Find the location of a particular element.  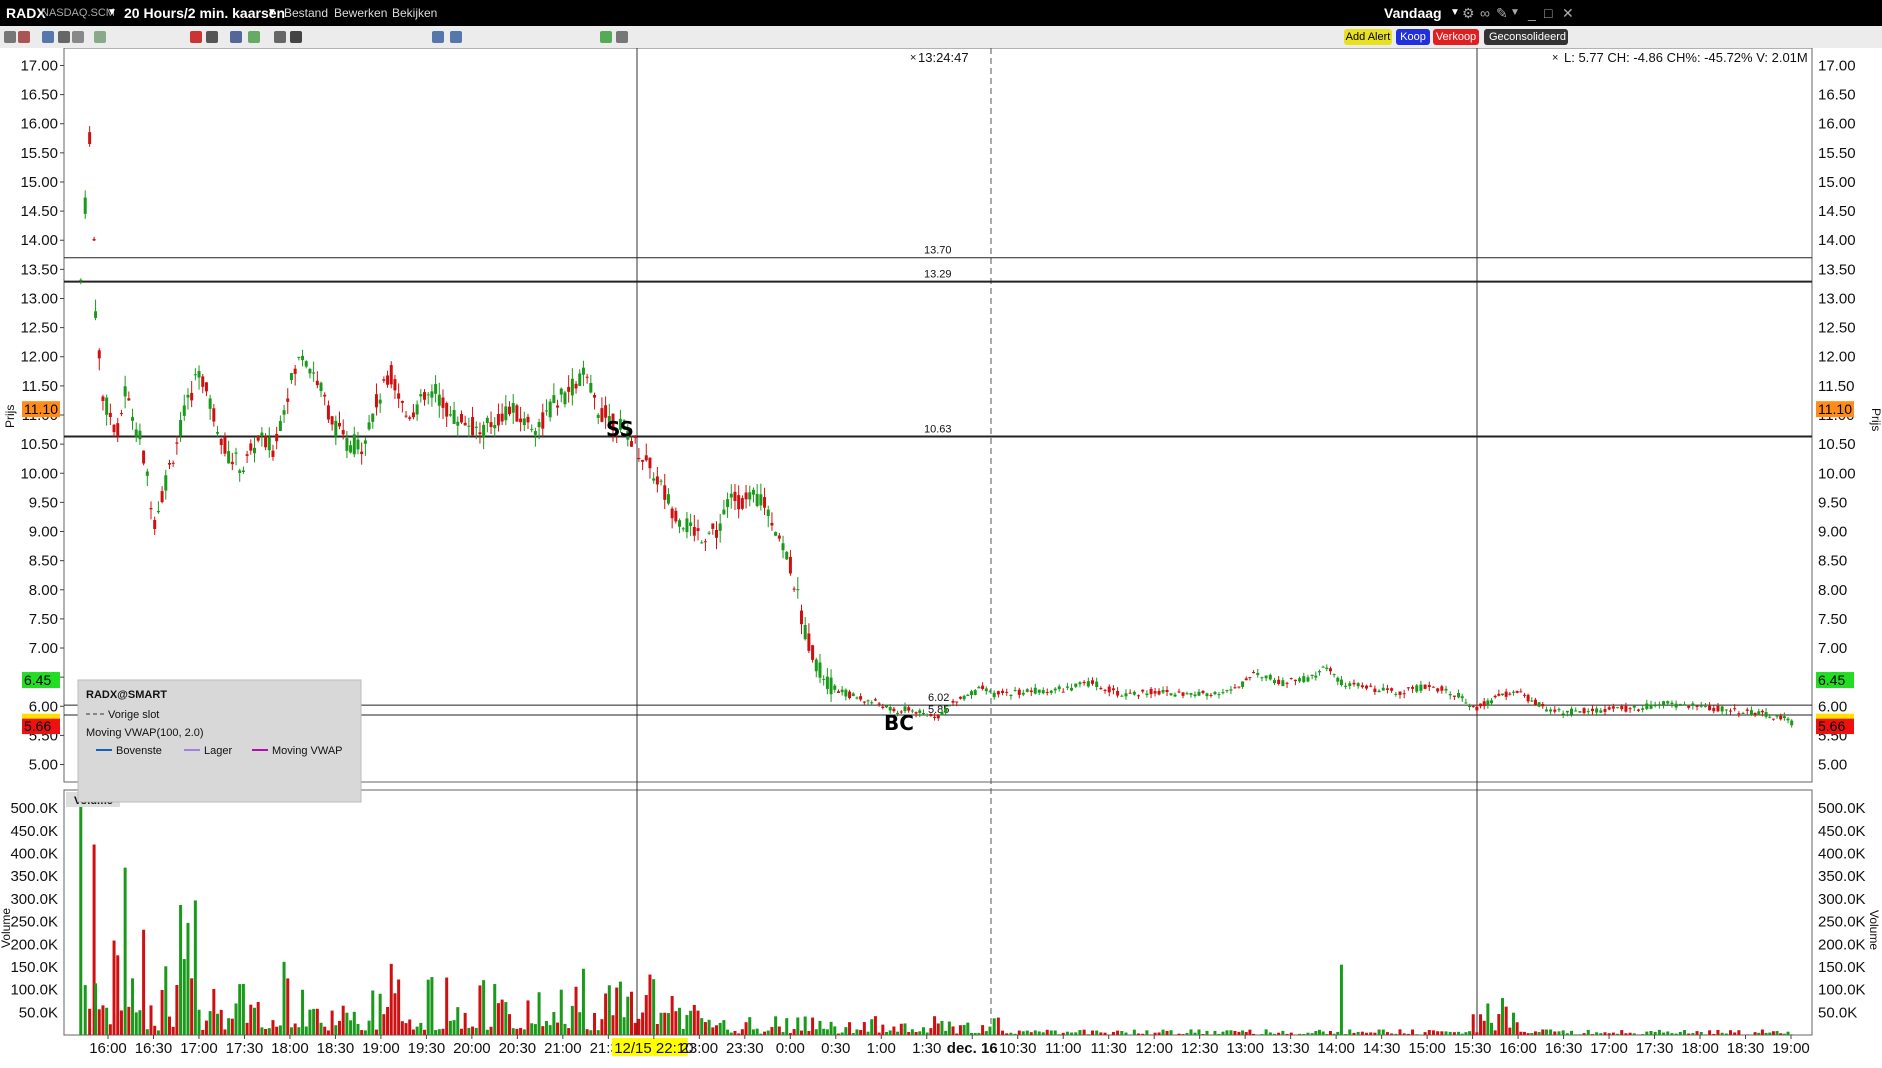

menu-view: Bekijken is located at coordinates (414, 13).